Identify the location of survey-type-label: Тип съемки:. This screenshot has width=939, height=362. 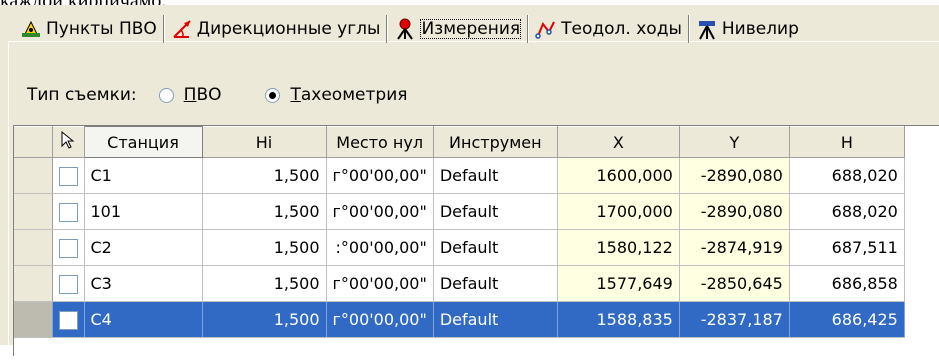
(82, 95).